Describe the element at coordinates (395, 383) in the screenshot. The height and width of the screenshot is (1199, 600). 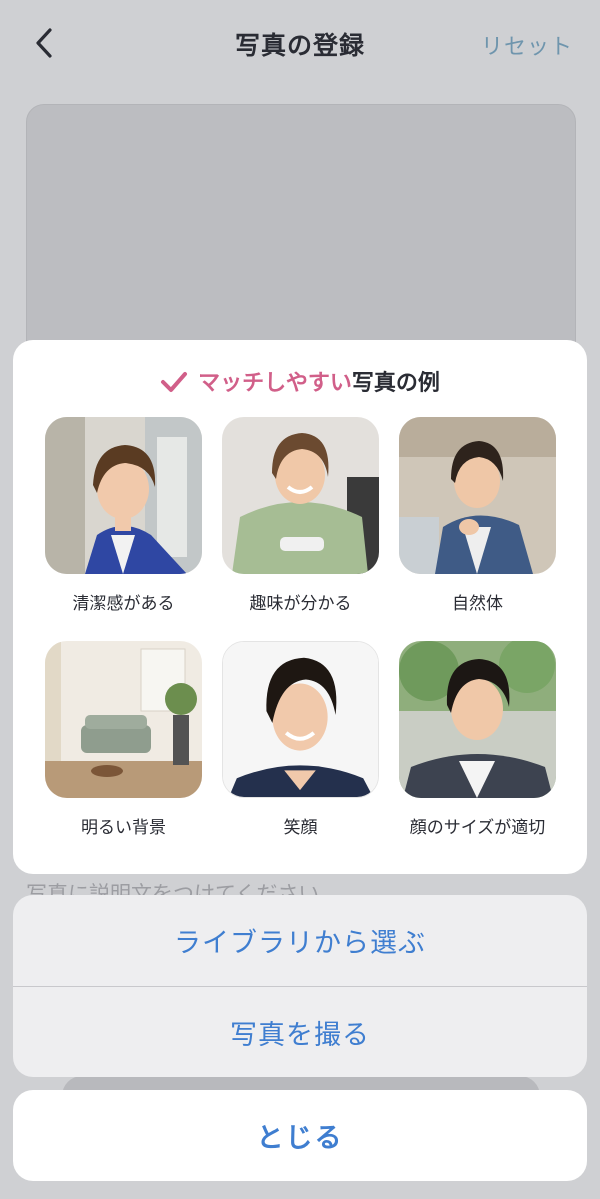
I see `examples-title-rest: 写真の例` at that location.